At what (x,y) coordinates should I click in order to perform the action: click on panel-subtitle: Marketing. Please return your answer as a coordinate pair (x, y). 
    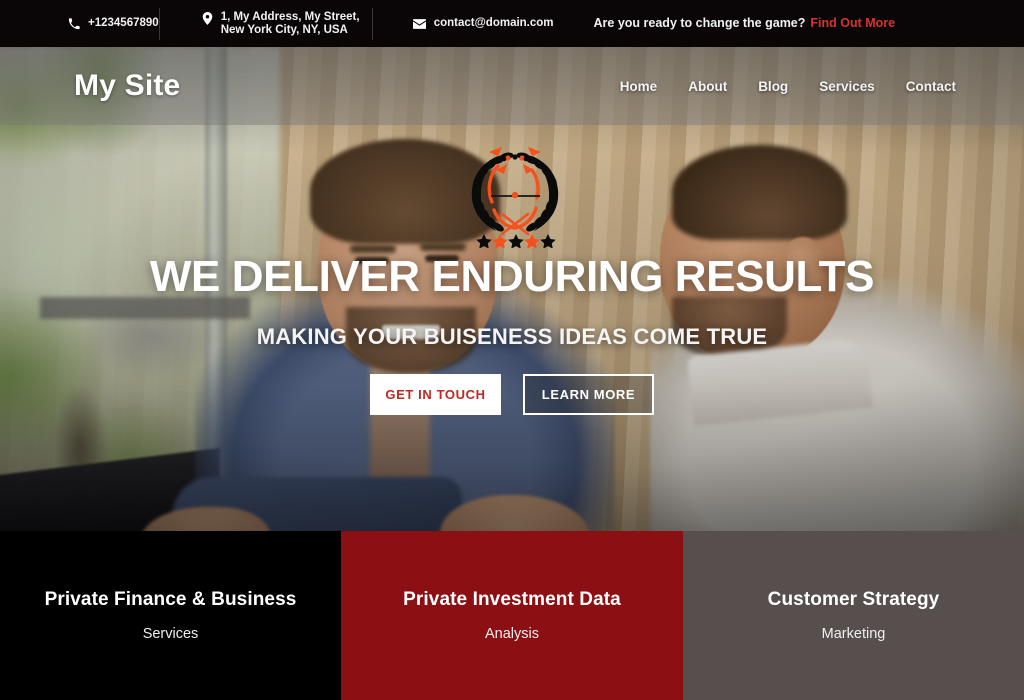
    Looking at the image, I should click on (853, 634).